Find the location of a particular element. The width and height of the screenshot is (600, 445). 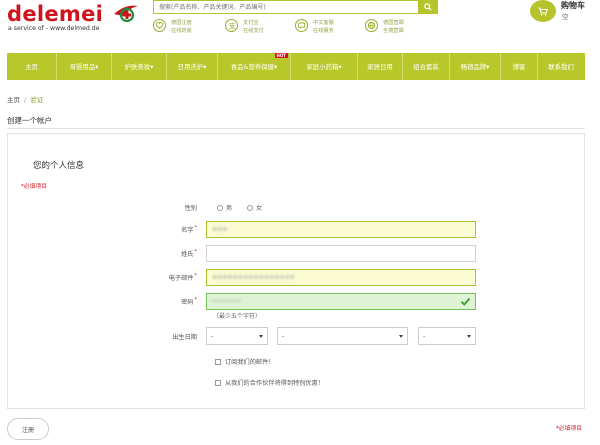

first-name-field: ※※※ is located at coordinates (341, 229).